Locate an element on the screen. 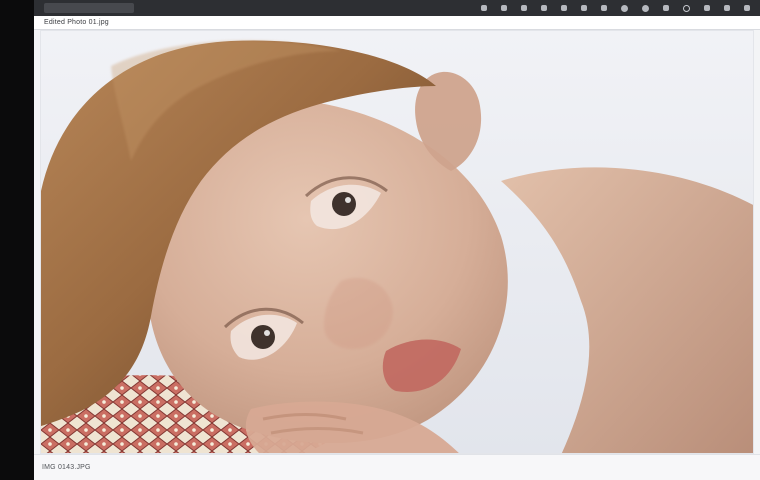  toolbar-left is located at coordinates (84, 8).